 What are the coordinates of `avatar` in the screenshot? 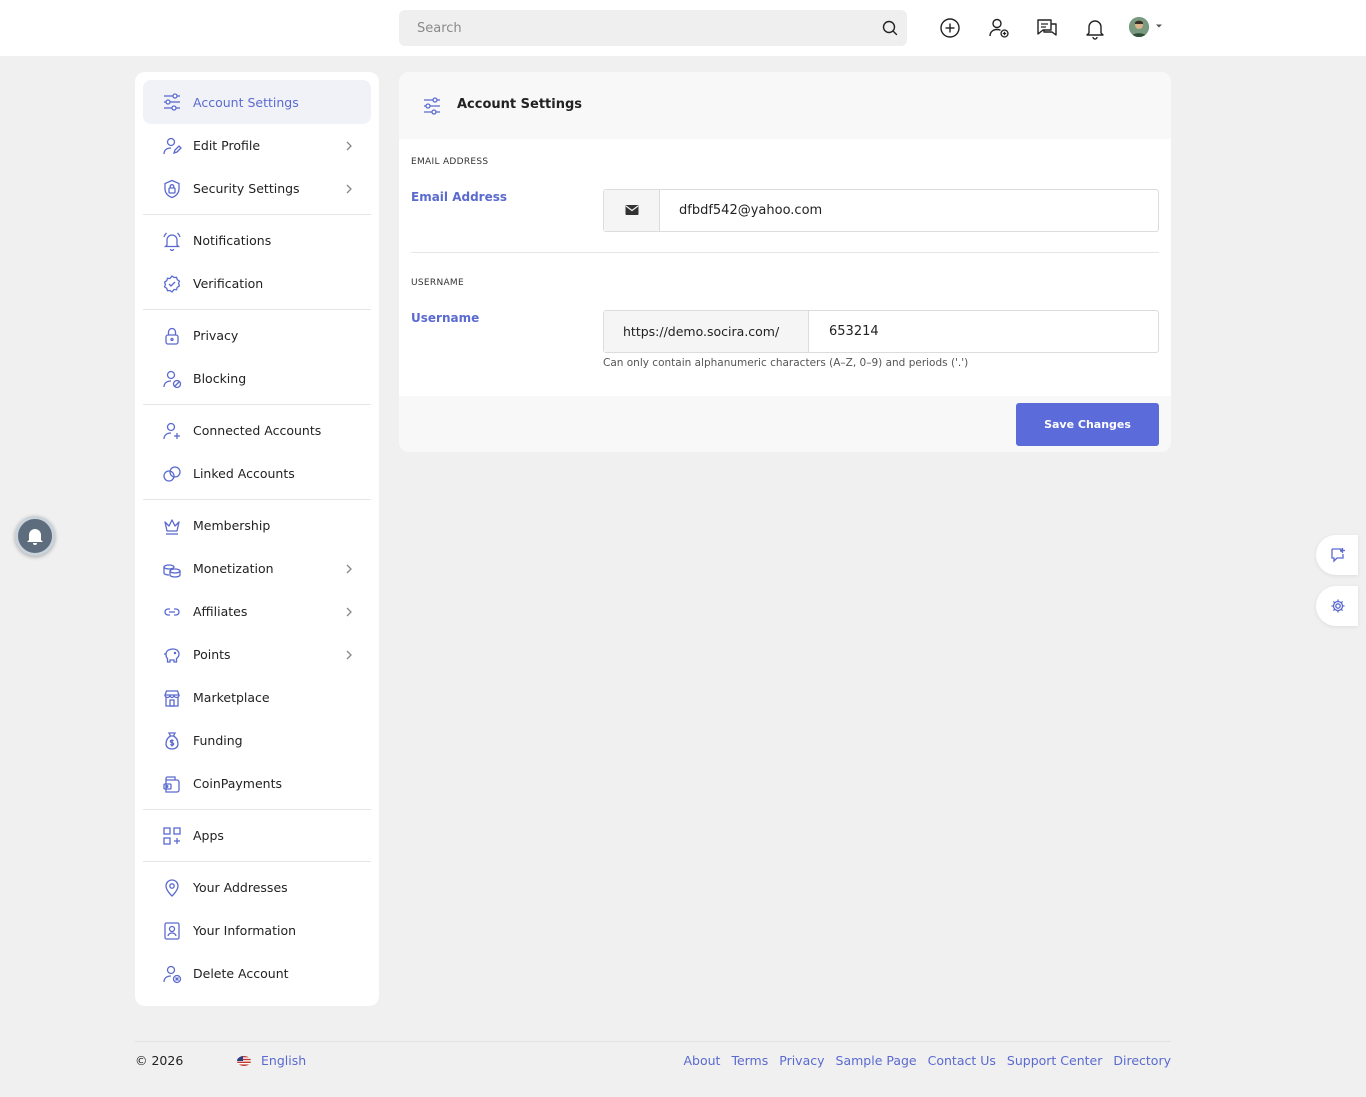 It's located at (1139, 27).